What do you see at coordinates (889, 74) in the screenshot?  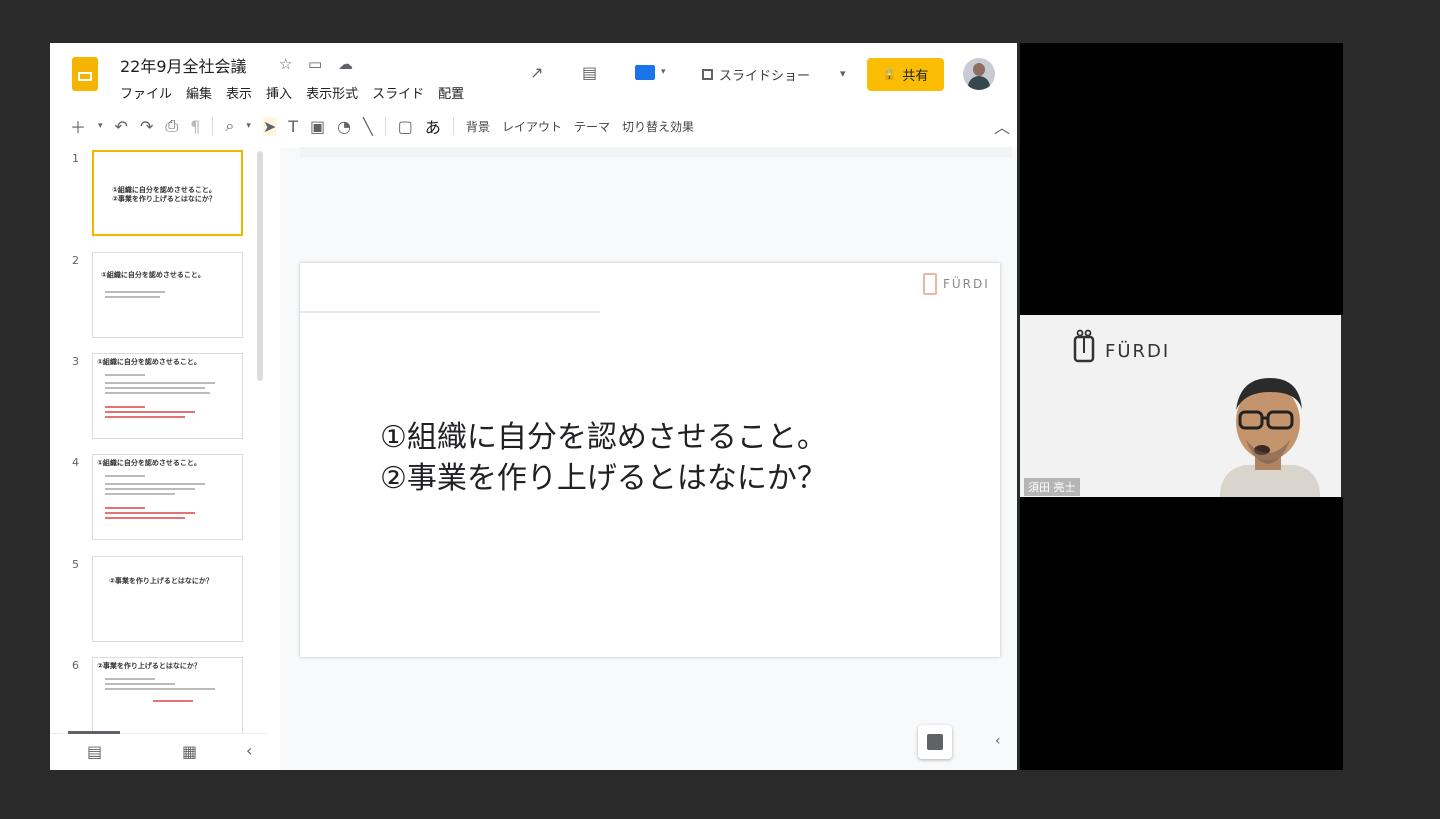 I see `lock-icon: 🔒` at bounding box center [889, 74].